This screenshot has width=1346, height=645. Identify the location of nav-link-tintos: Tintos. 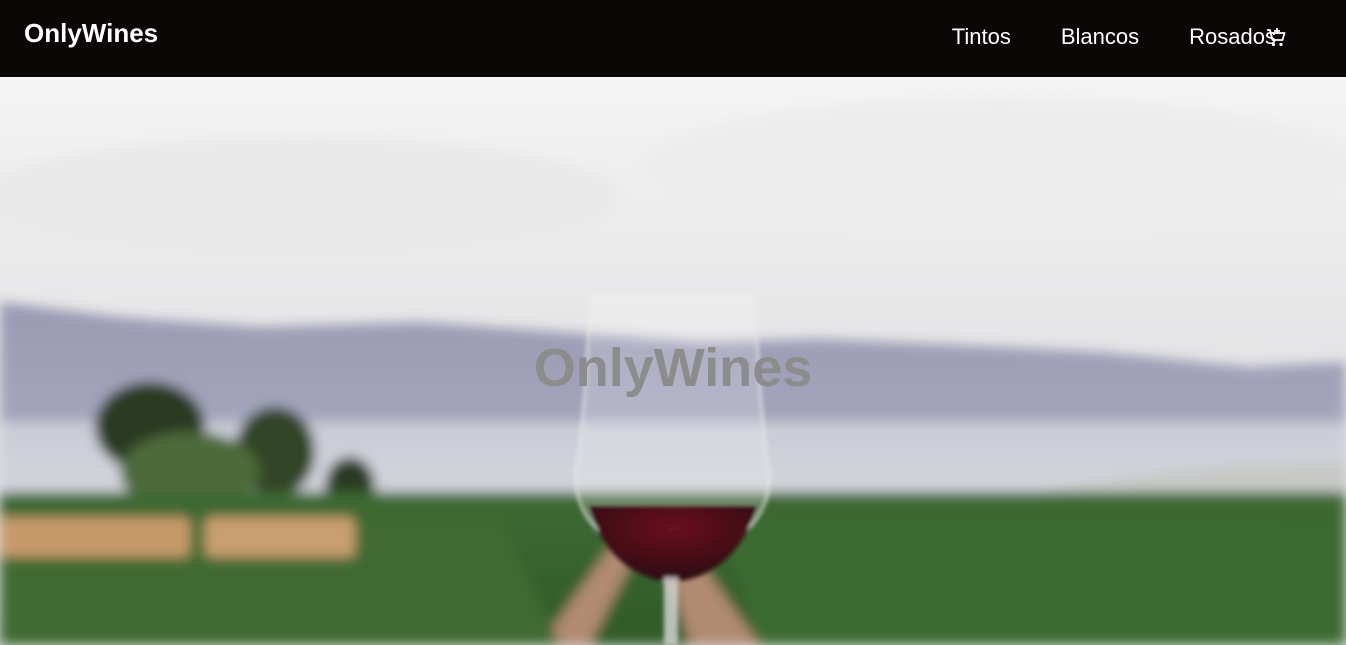
(981, 37).